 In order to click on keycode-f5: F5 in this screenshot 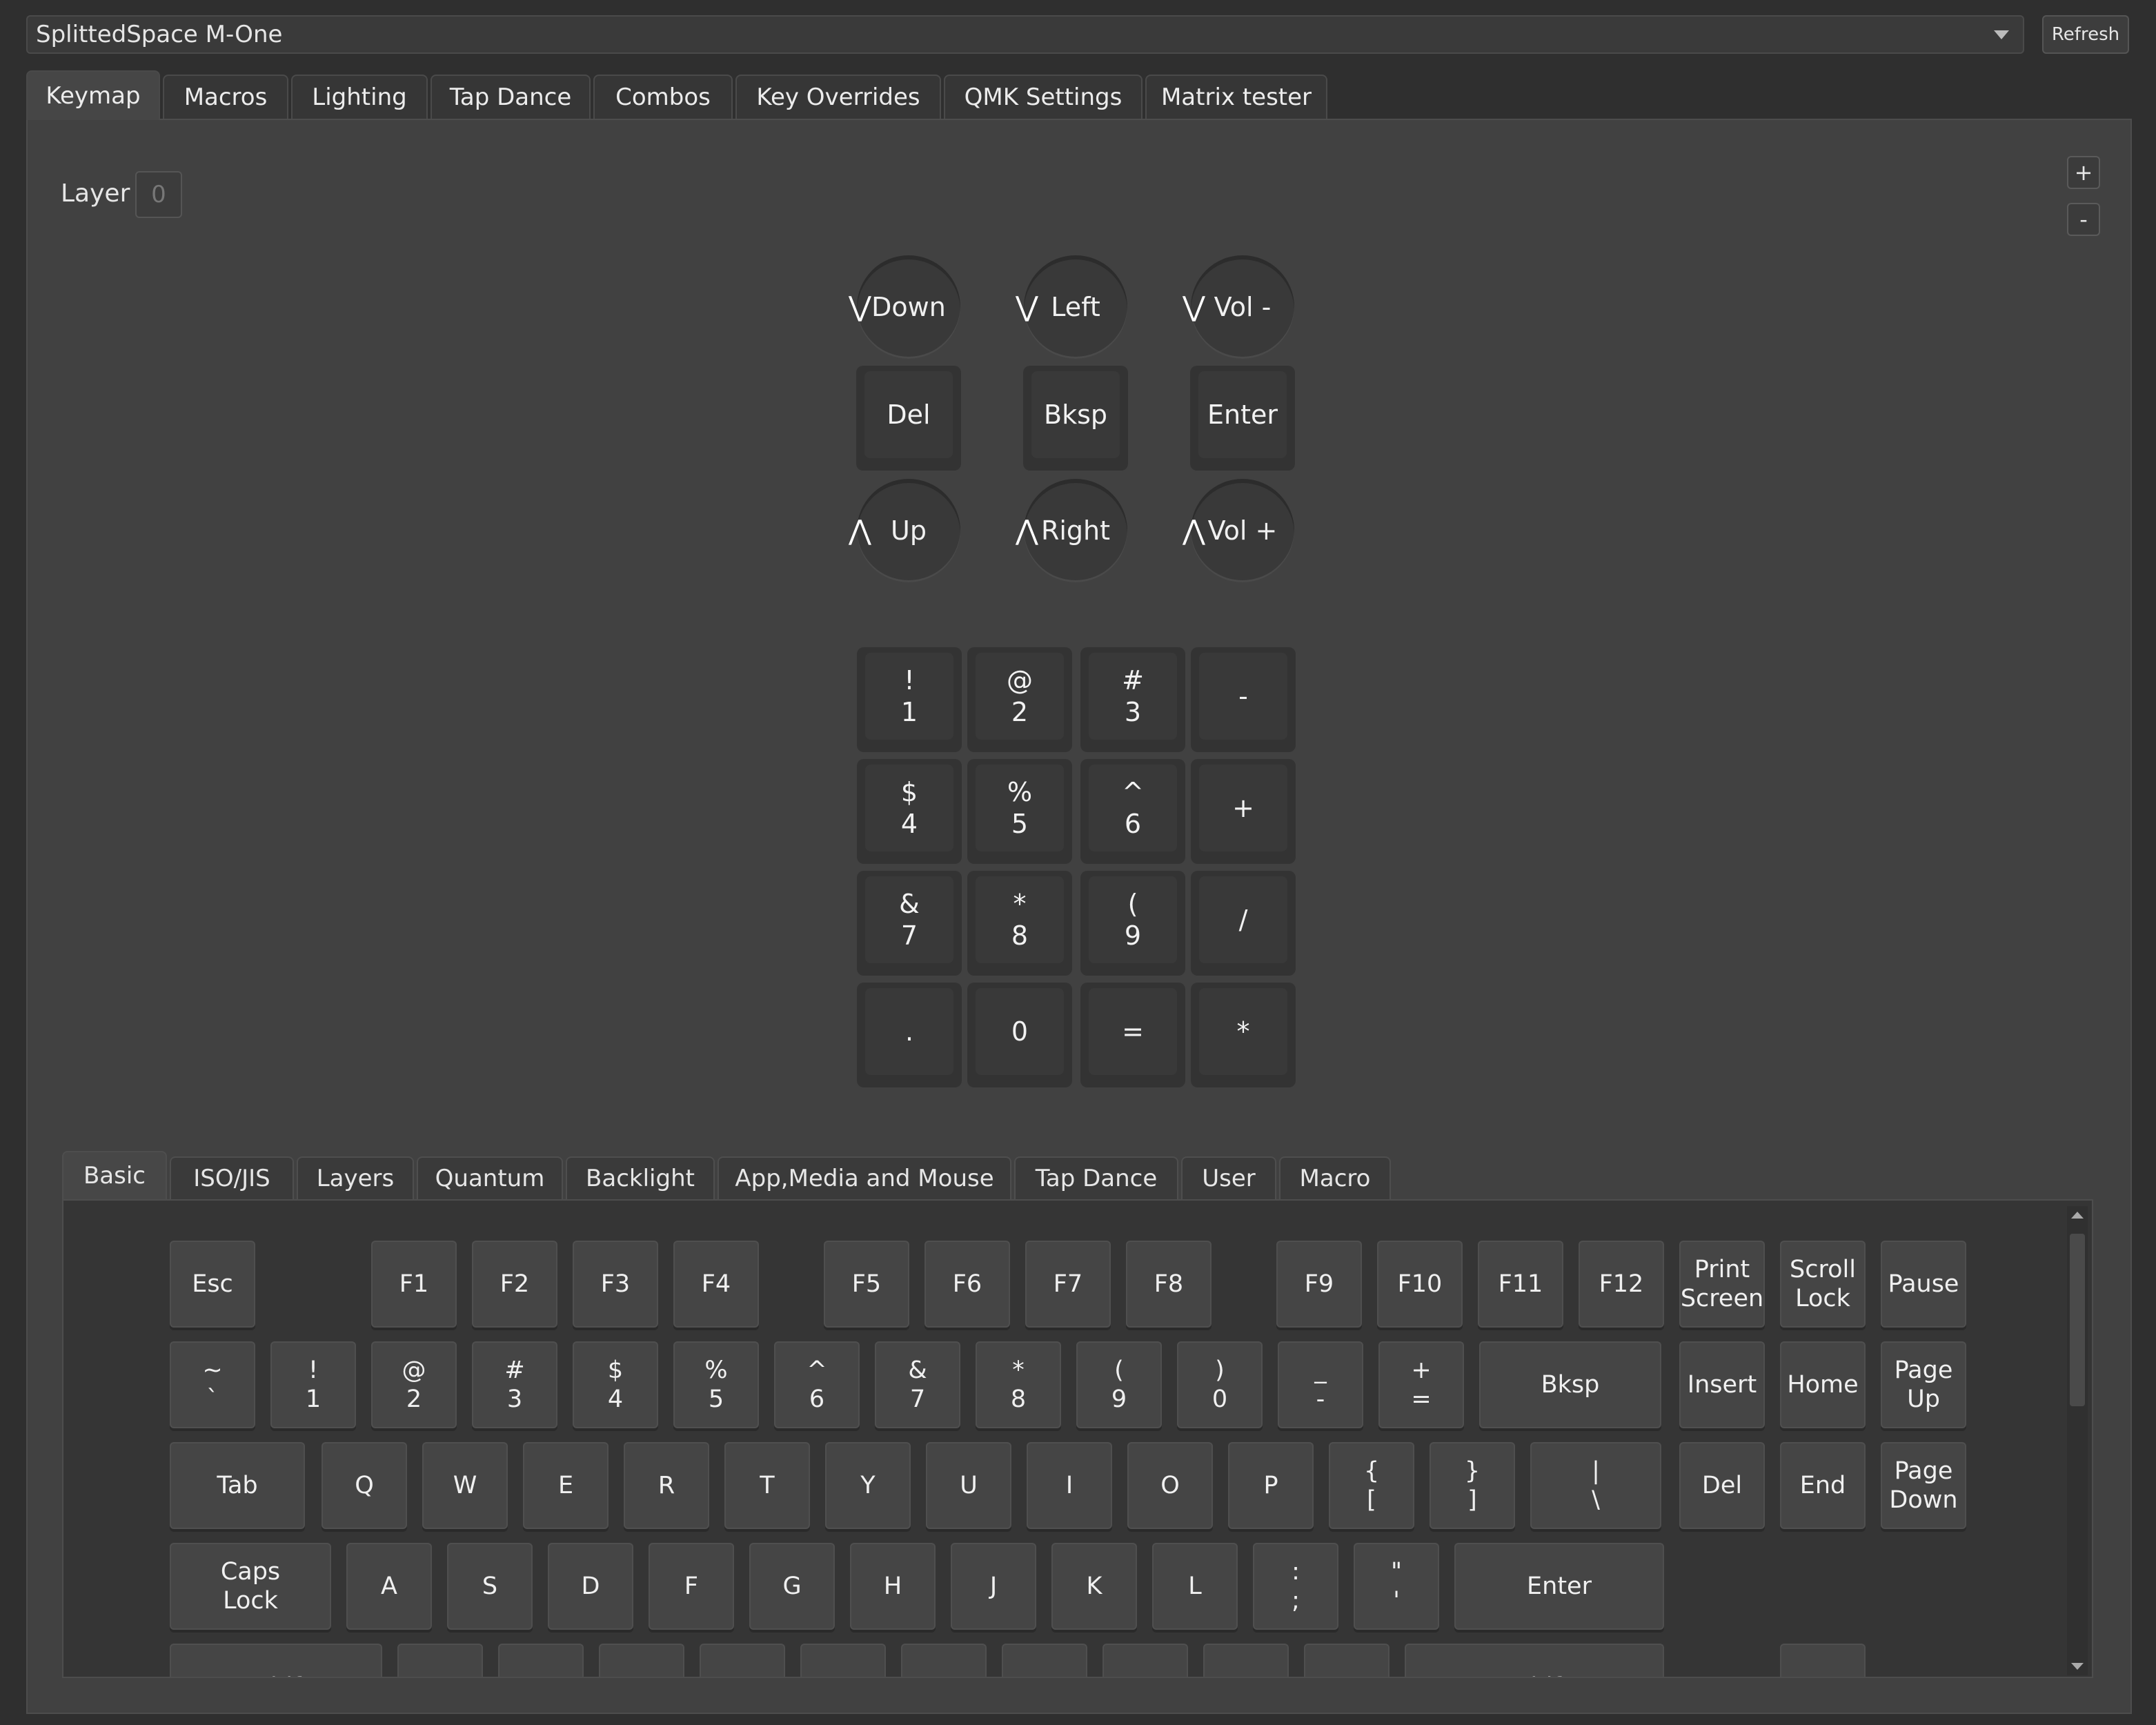, I will do `click(866, 1284)`.